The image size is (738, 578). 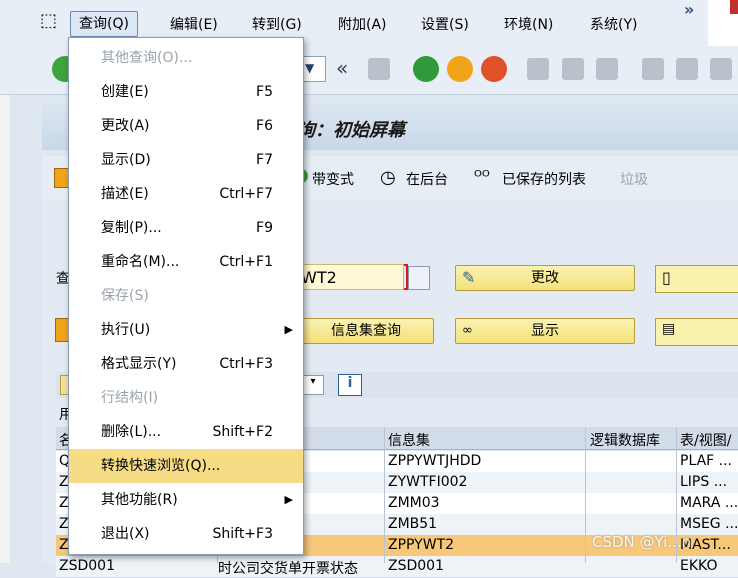 I want to click on menu-item-shortcut: Ctrl+F3, so click(x=246, y=364).